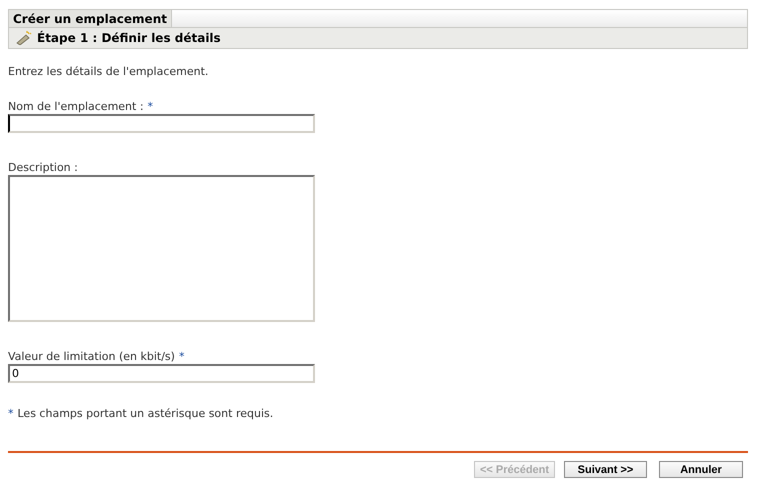 This screenshot has width=764, height=487. I want to click on page-title: Créer un emplacement, so click(90, 18).